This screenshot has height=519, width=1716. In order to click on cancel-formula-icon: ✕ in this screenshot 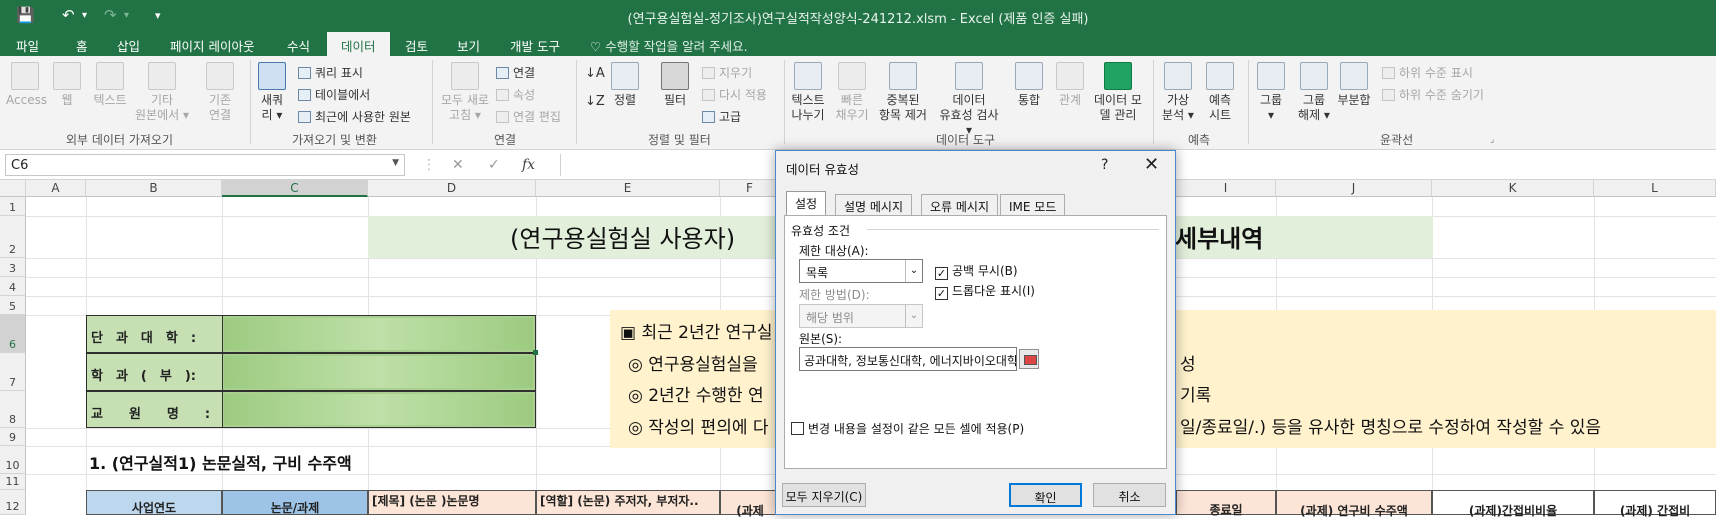, I will do `click(458, 165)`.